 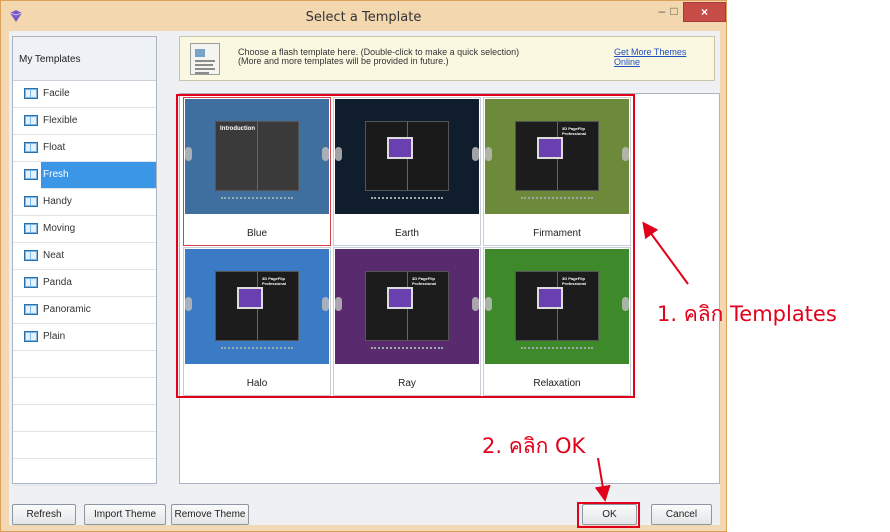 What do you see at coordinates (747, 314) in the screenshot?
I see `annotation-step1: 1. คลิก Templates` at bounding box center [747, 314].